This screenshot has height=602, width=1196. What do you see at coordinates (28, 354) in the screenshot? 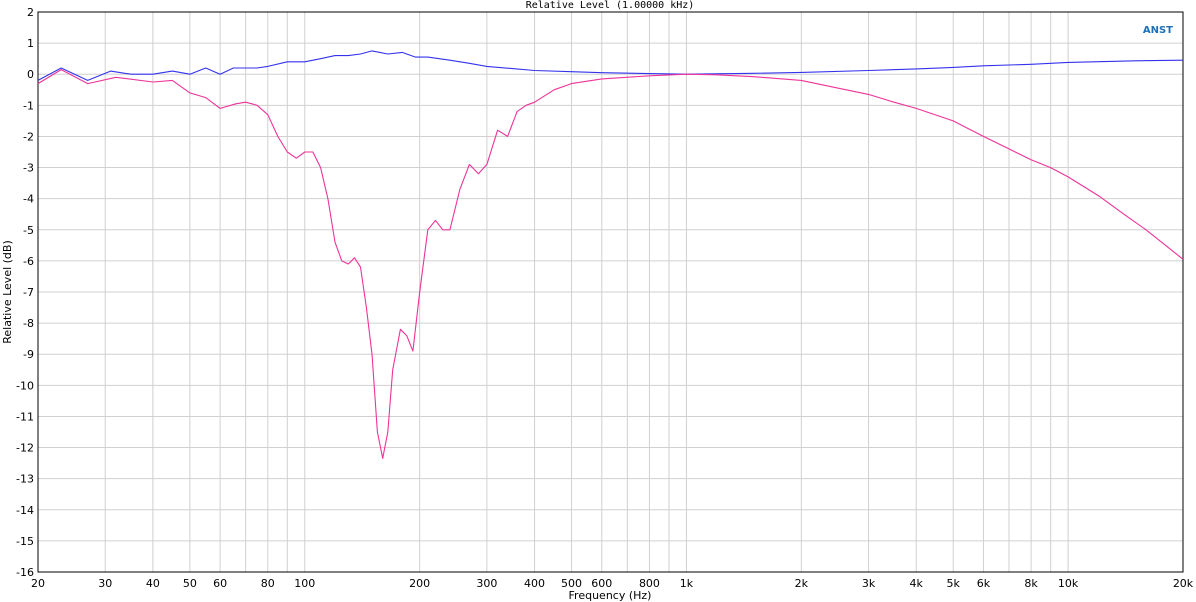
I see `y-tick-label: -9` at bounding box center [28, 354].